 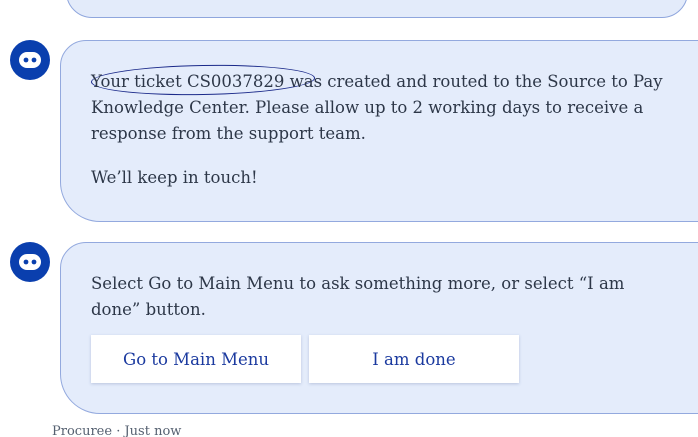 I want to click on ticket-number: CS0037829, so click(x=235, y=81).